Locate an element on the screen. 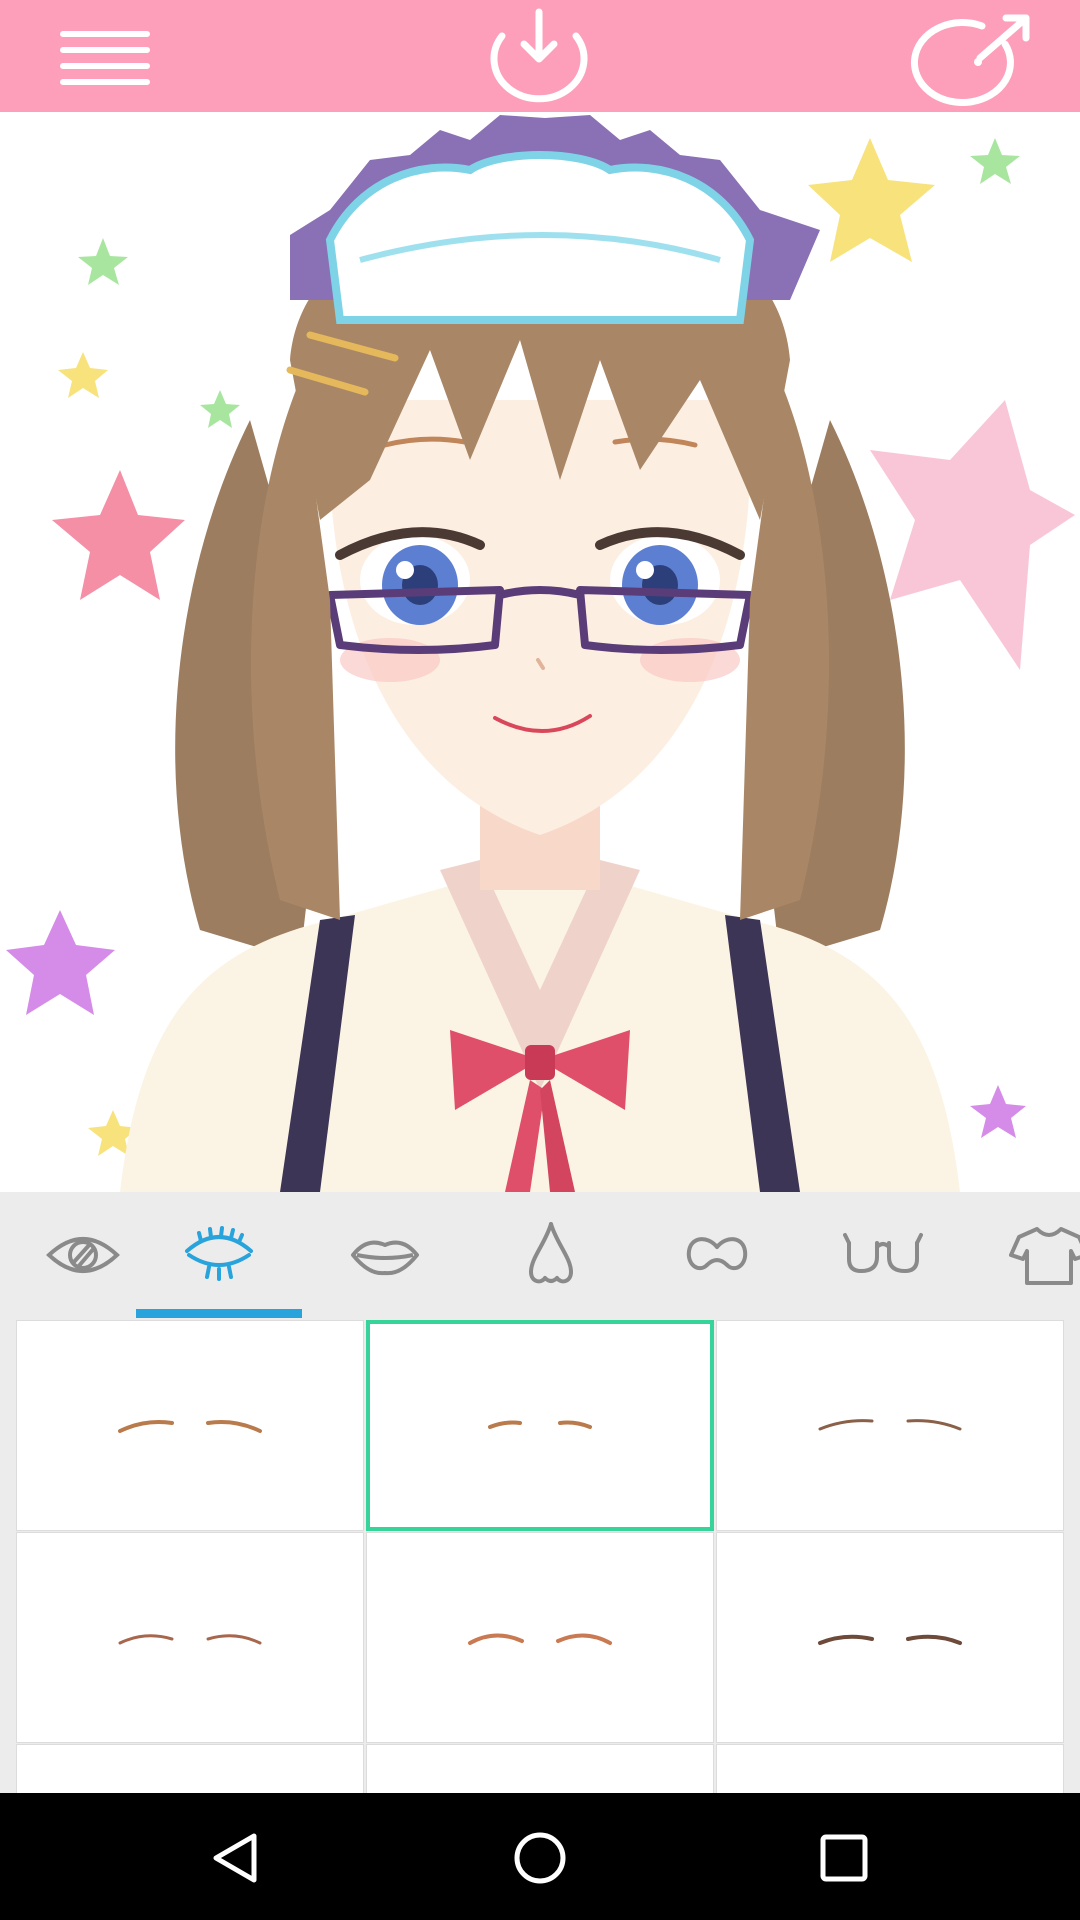  tab-glasses is located at coordinates (883, 1255).